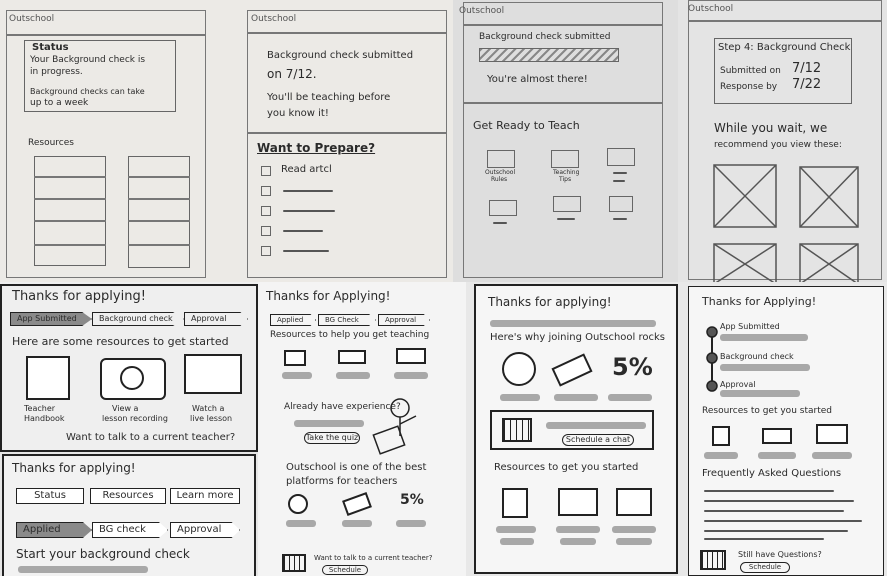 The width and height of the screenshot is (887, 576). What do you see at coordinates (213, 374) in the screenshot?
I see `live-lesson-icon` at bounding box center [213, 374].